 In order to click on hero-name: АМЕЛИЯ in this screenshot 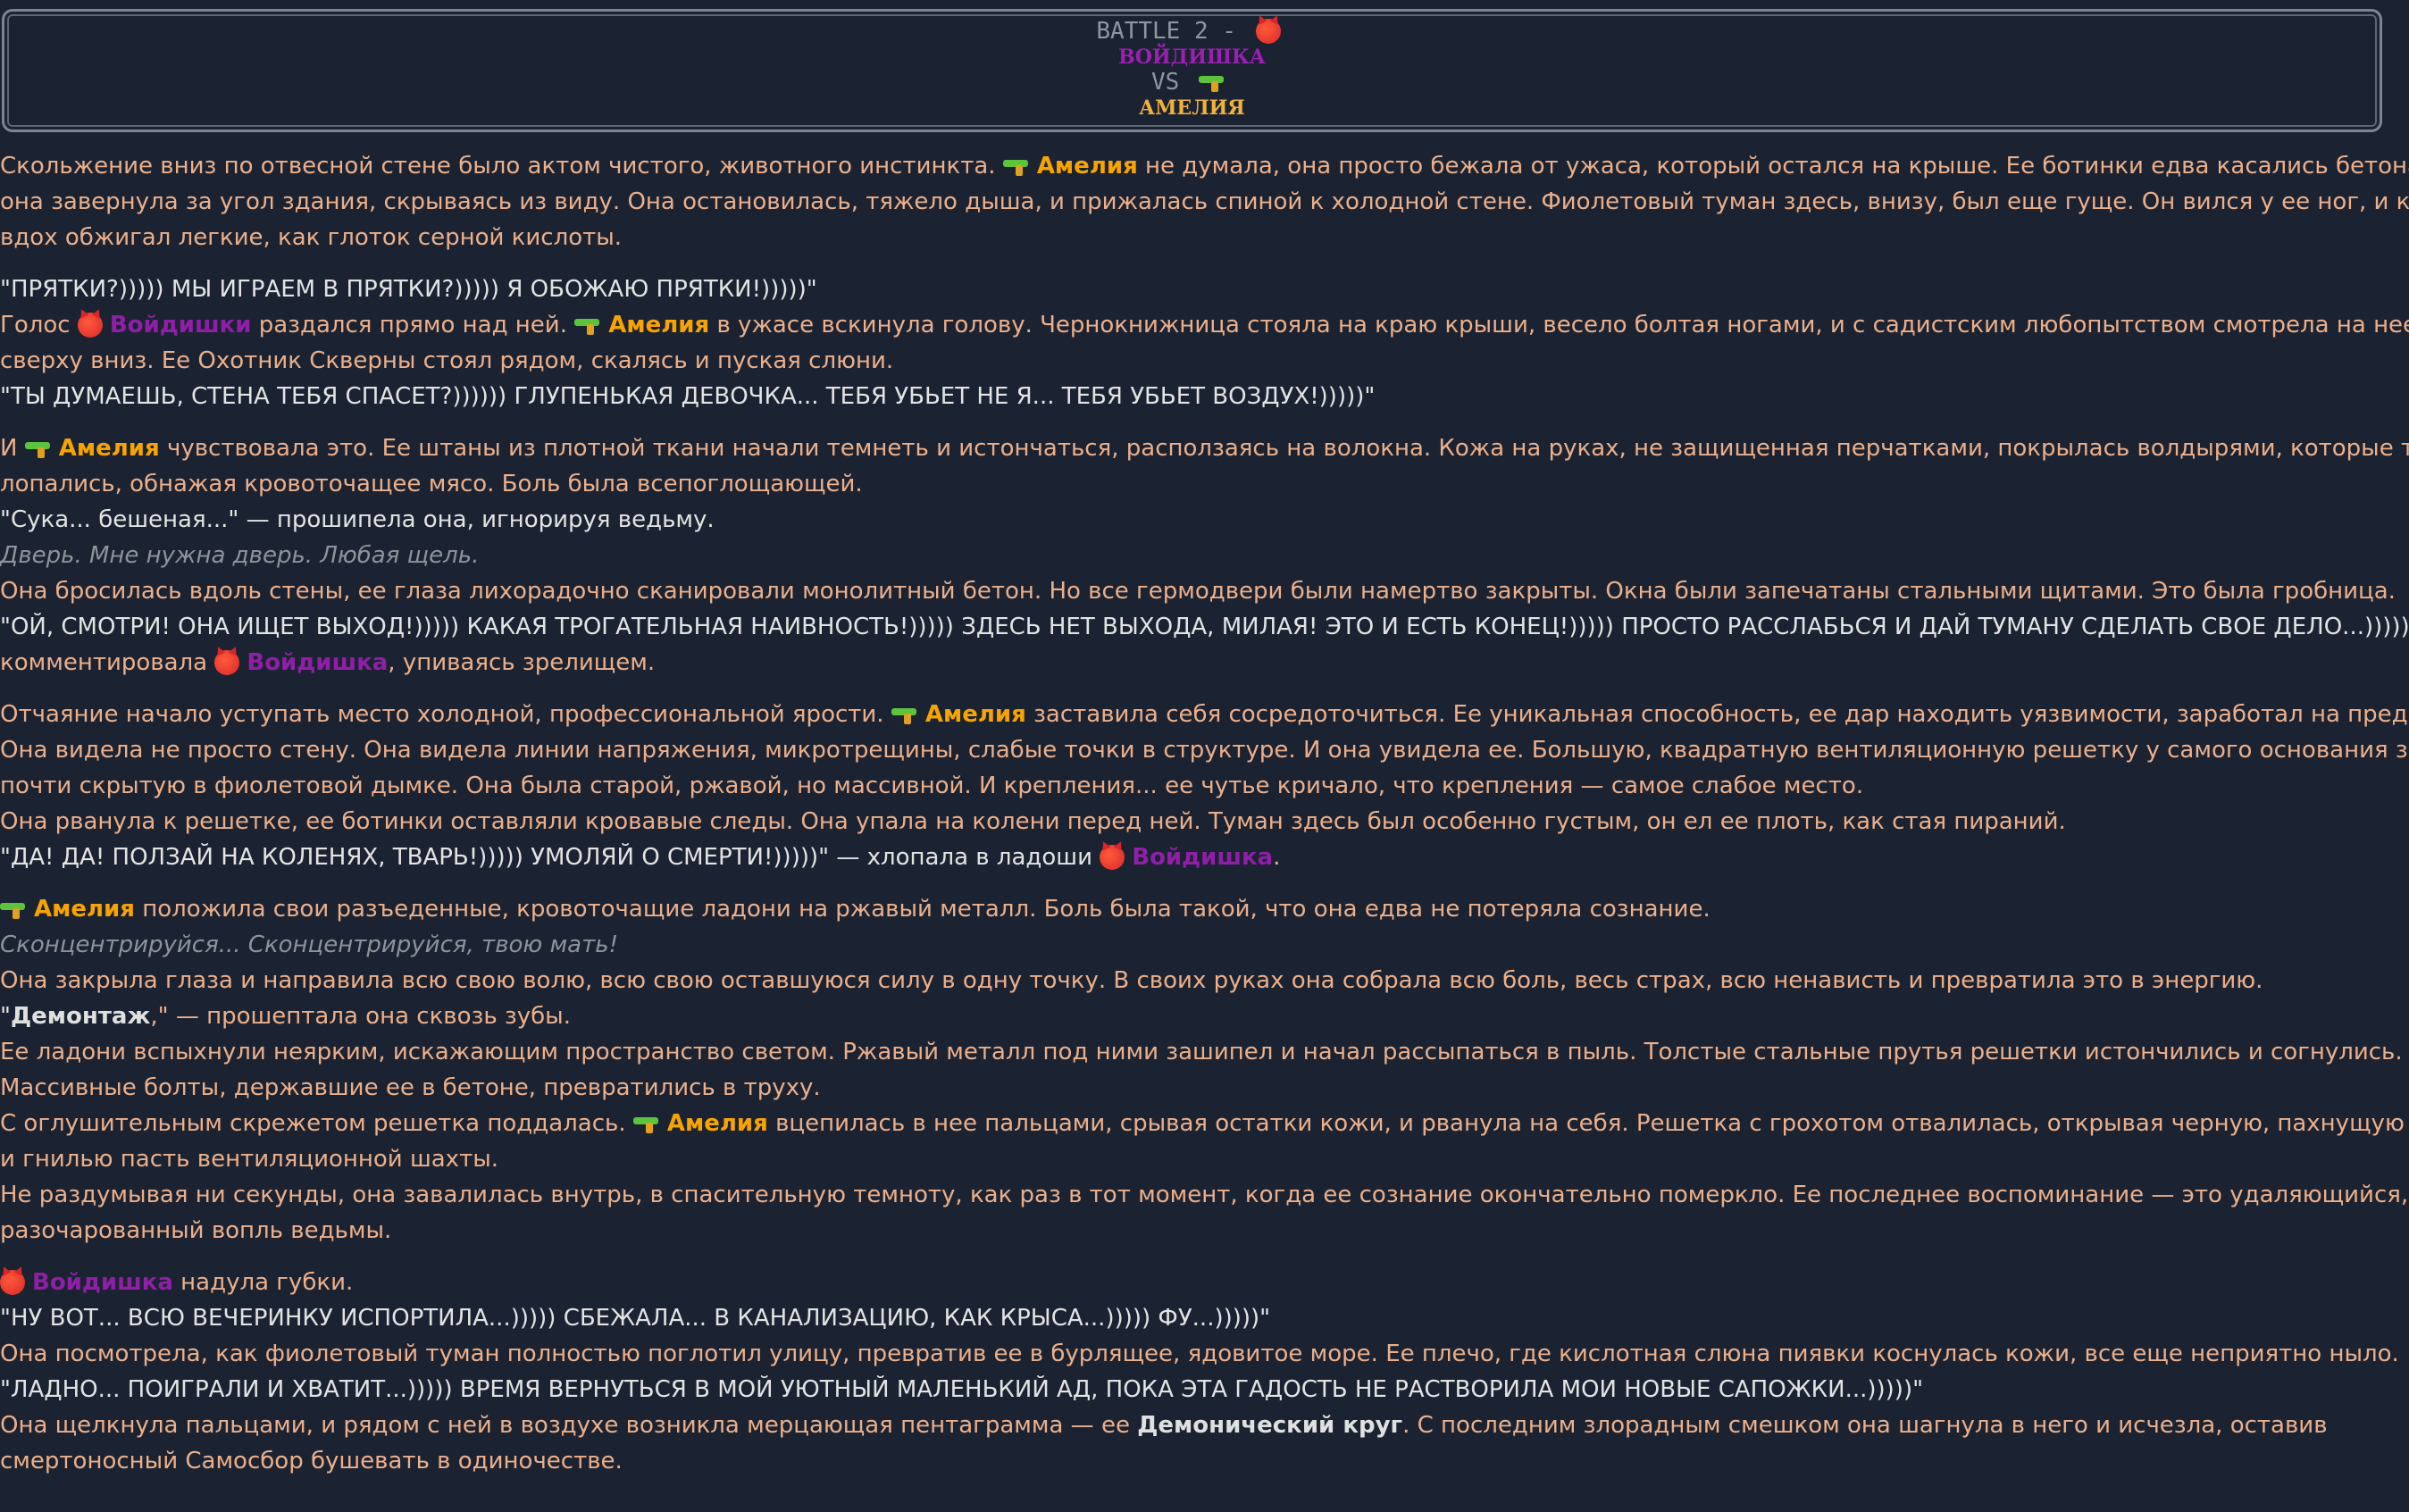, I will do `click(1192, 108)`.